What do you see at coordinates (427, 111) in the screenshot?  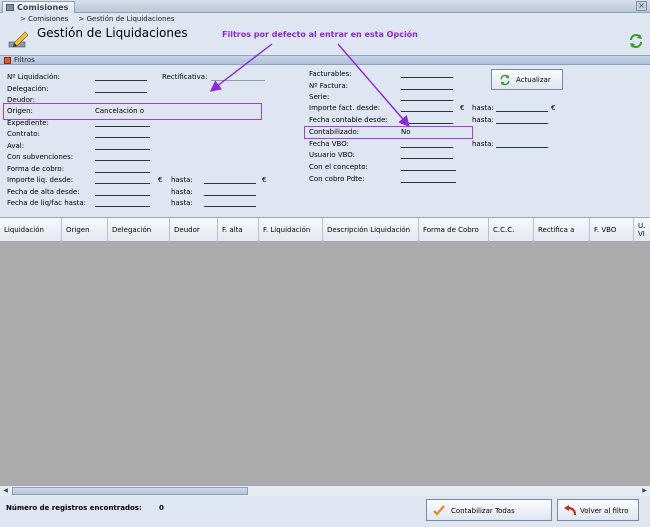 I see `importe-fact-desde-input` at bounding box center [427, 111].